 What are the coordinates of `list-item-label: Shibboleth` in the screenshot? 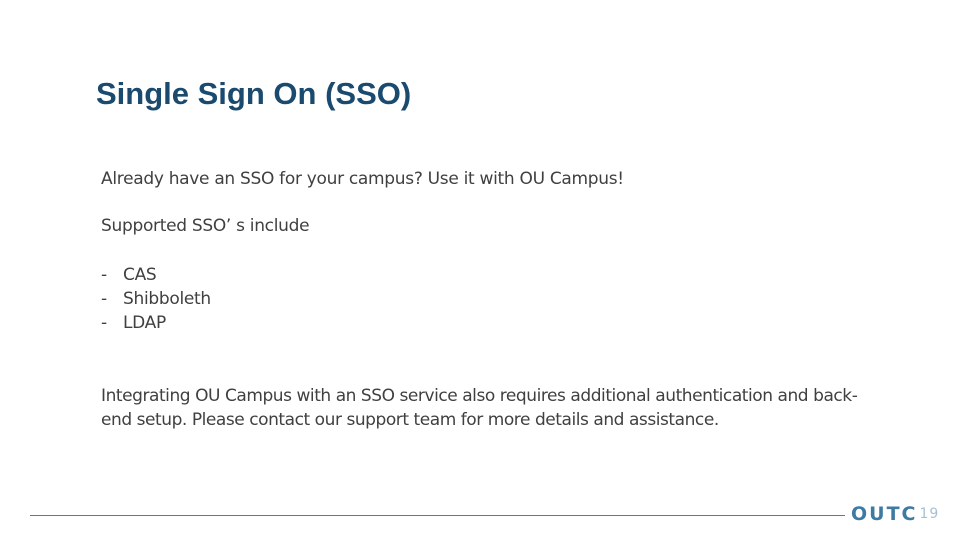 It's located at (167, 299).